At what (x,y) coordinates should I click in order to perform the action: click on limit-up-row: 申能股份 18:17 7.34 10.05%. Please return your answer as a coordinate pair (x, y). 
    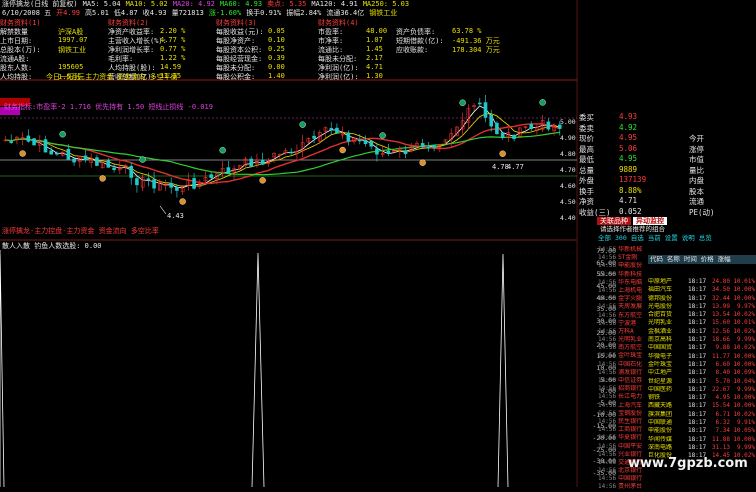
    Looking at the image, I should click on (702, 431).